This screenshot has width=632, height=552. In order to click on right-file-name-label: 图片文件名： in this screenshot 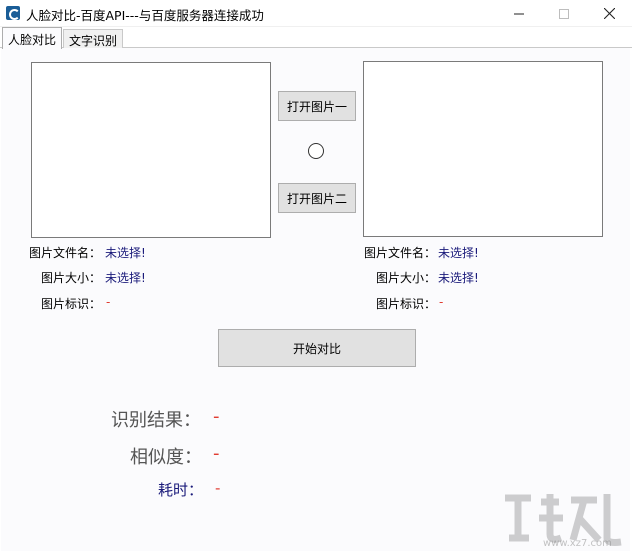, I will do `click(400, 253)`.